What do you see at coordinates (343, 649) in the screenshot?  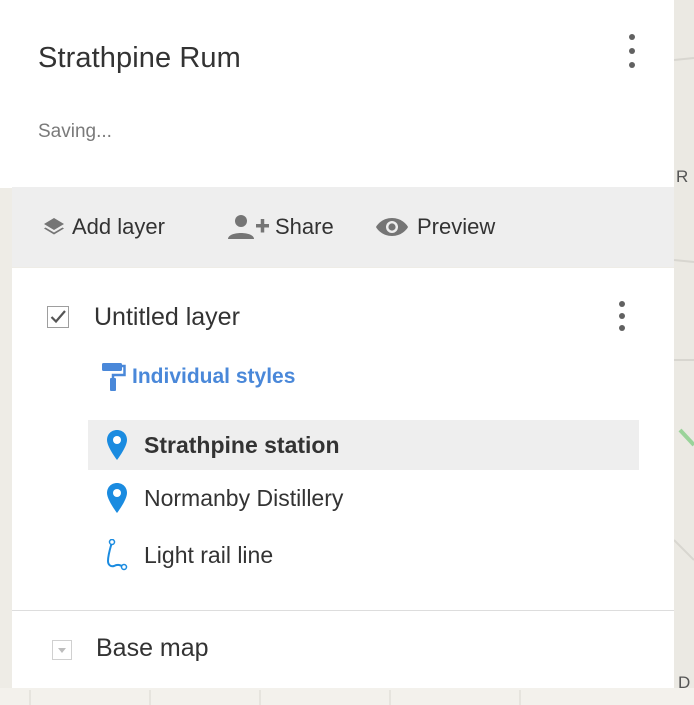 I see `base-map-section: Base map` at bounding box center [343, 649].